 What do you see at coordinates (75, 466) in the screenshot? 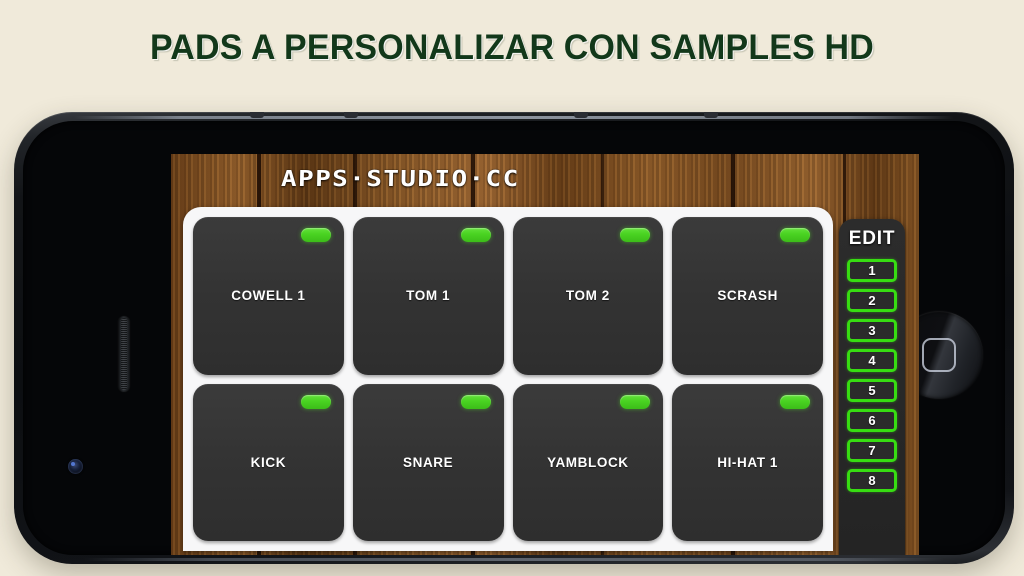
I see `front-camera-icon` at bounding box center [75, 466].